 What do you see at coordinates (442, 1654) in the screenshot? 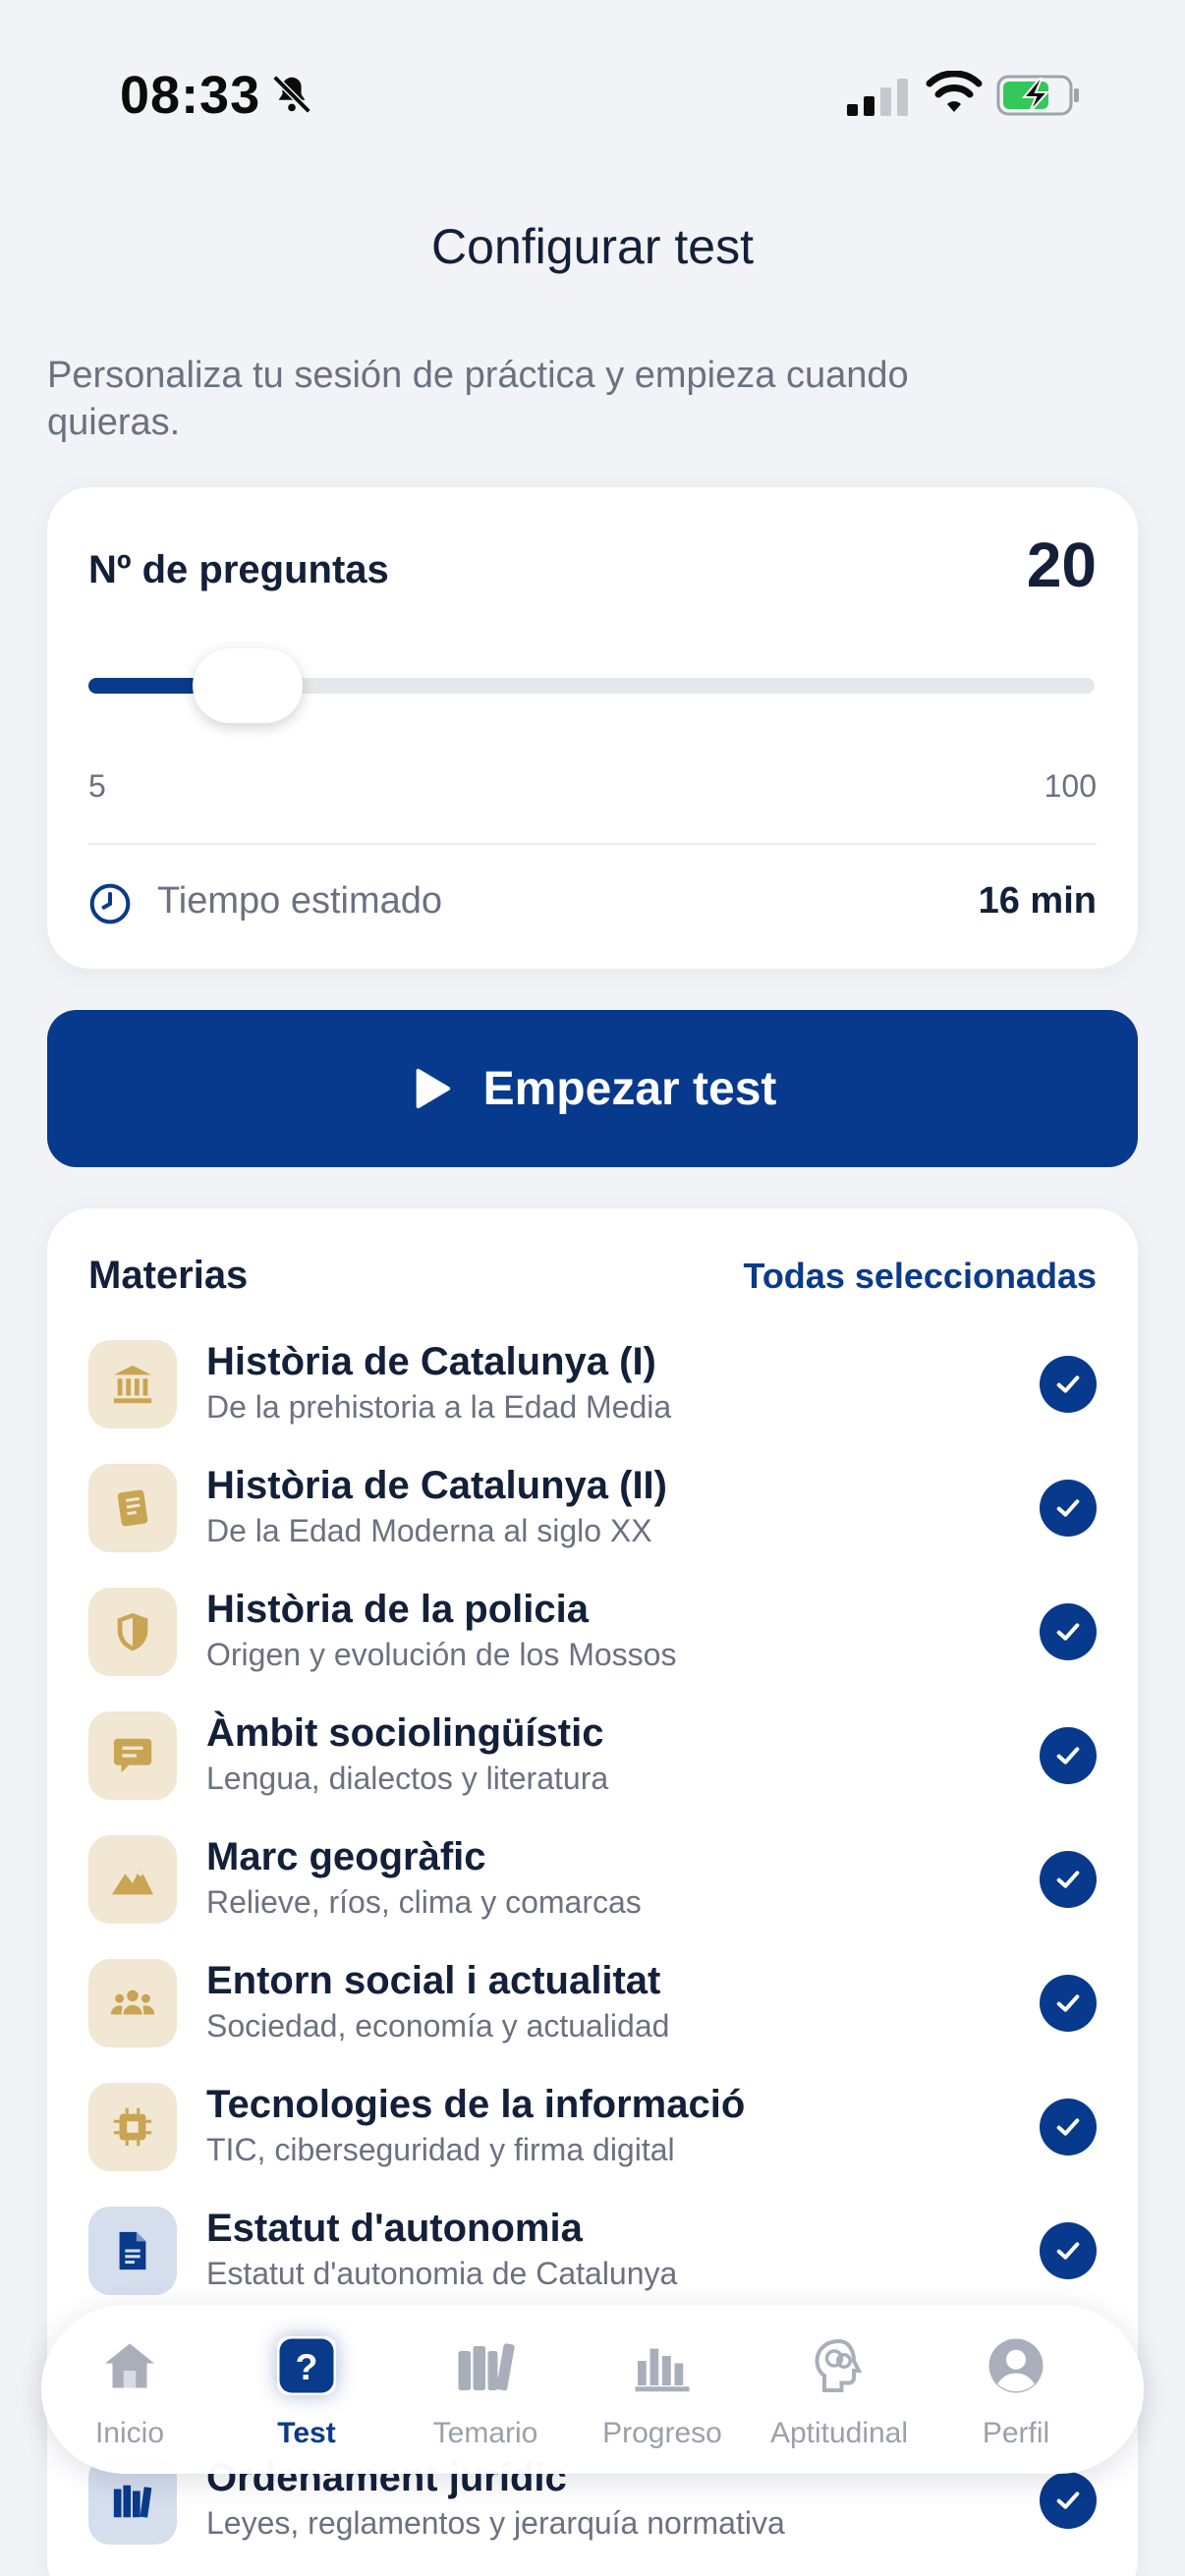
I see `subject-description: Origen y evolución de los Mossos` at bounding box center [442, 1654].